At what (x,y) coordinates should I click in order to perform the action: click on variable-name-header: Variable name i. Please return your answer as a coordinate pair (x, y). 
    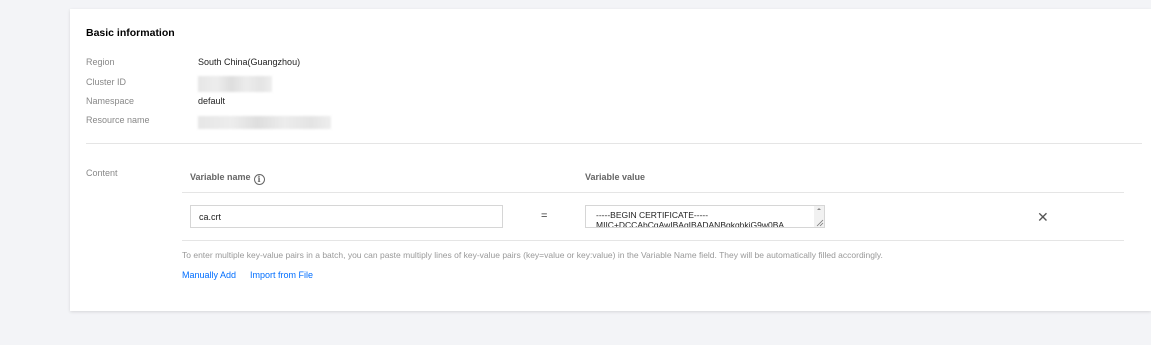
    Looking at the image, I should click on (227, 178).